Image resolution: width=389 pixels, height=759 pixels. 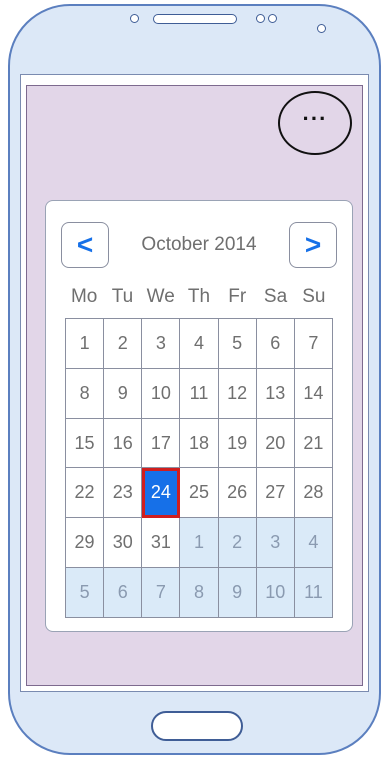 What do you see at coordinates (134, 18) in the screenshot?
I see `front-camera-dot` at bounding box center [134, 18].